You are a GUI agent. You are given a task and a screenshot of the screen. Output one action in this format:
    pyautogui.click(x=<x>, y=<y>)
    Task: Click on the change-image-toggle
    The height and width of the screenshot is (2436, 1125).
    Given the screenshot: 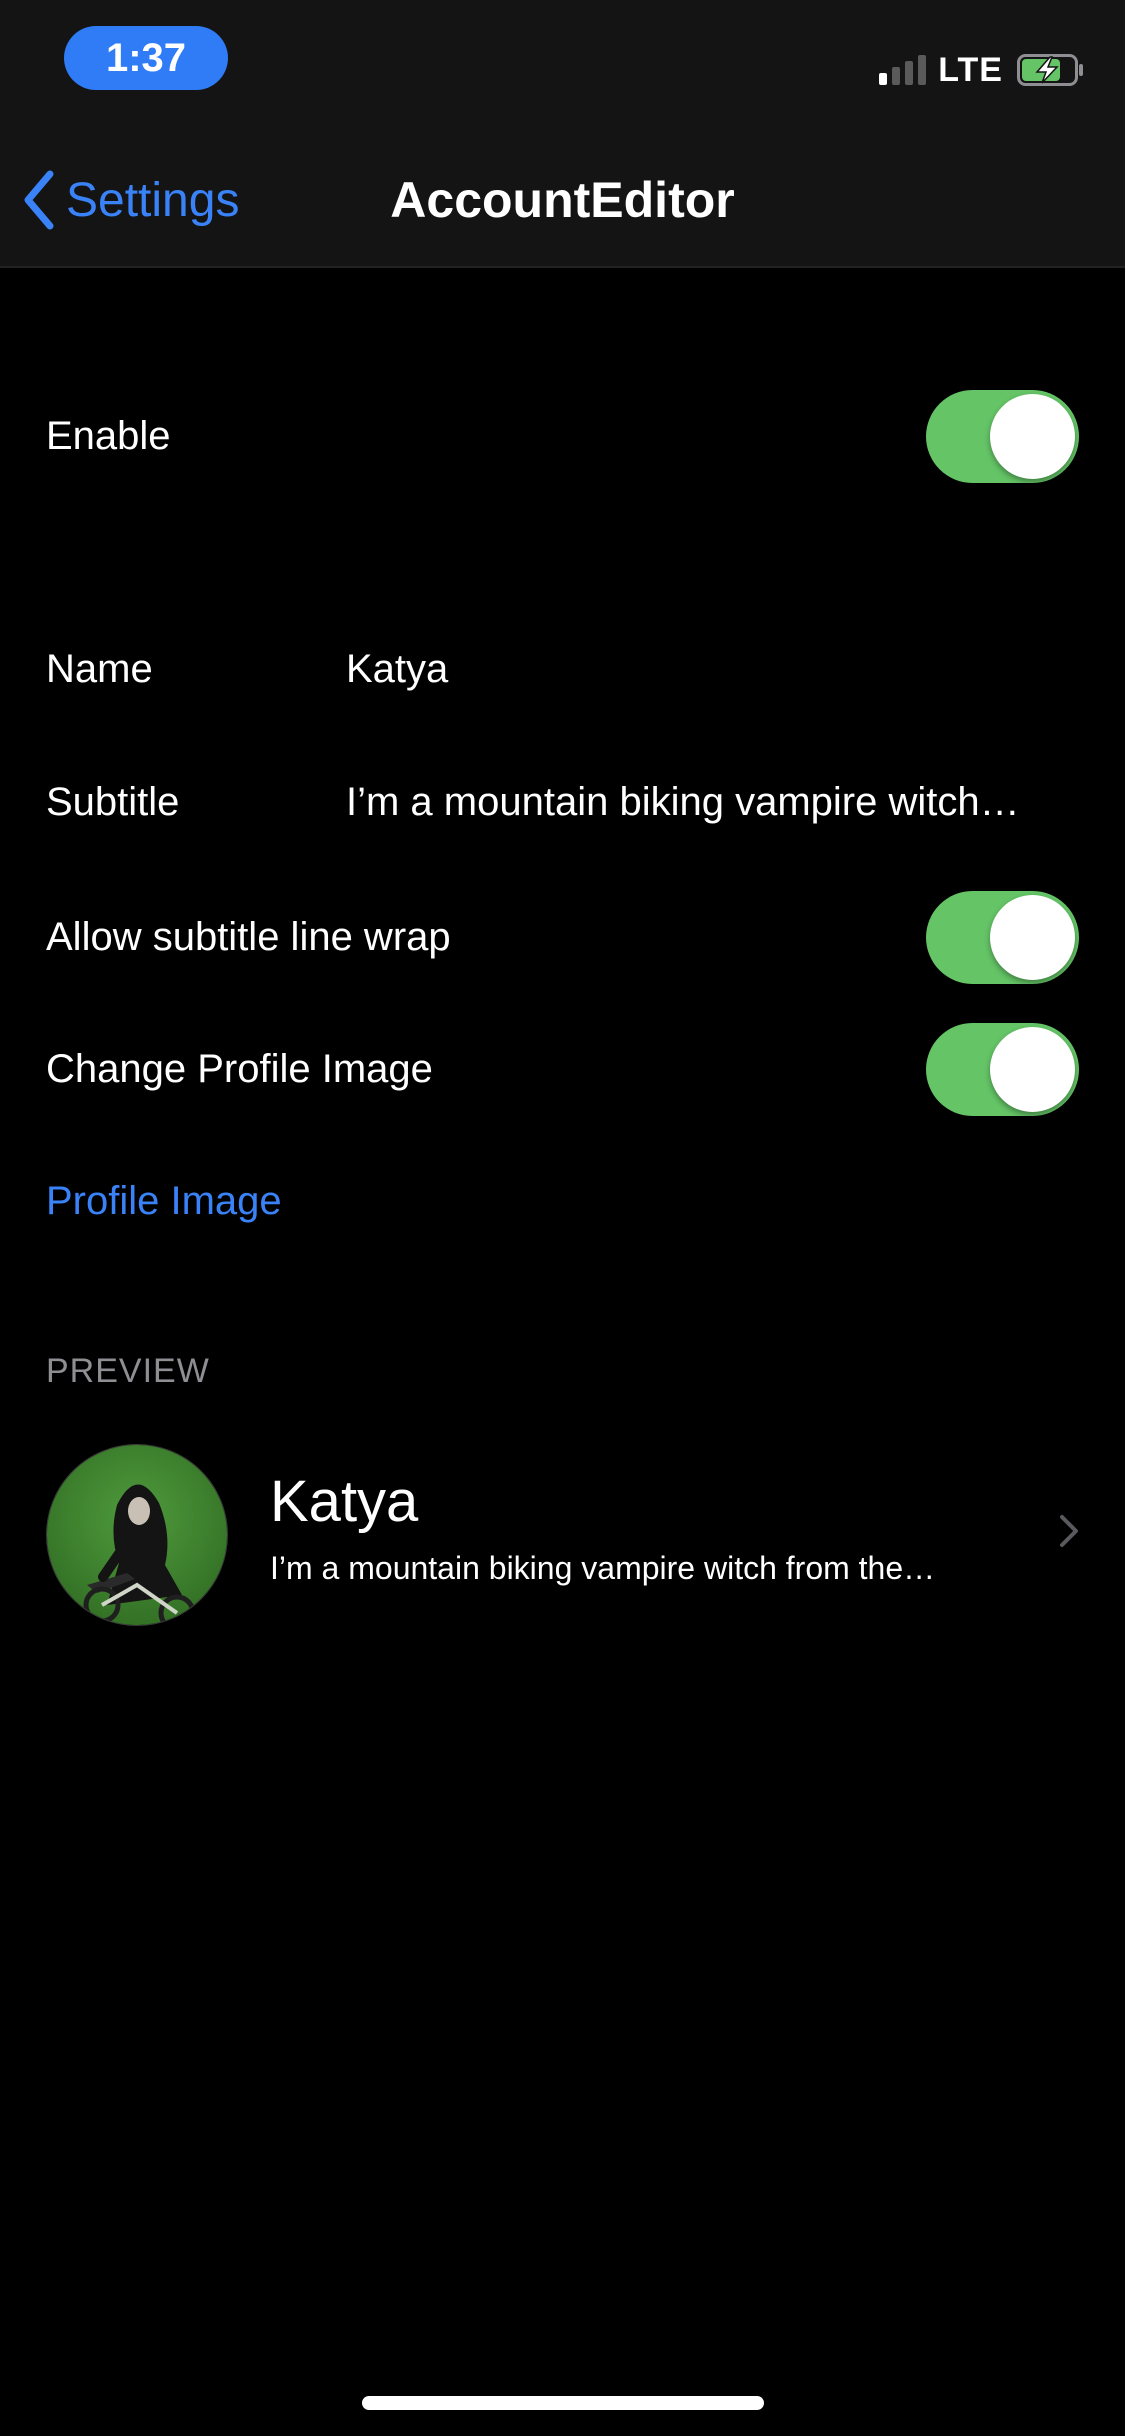 What is the action you would take?
    pyautogui.click(x=1002, y=1069)
    